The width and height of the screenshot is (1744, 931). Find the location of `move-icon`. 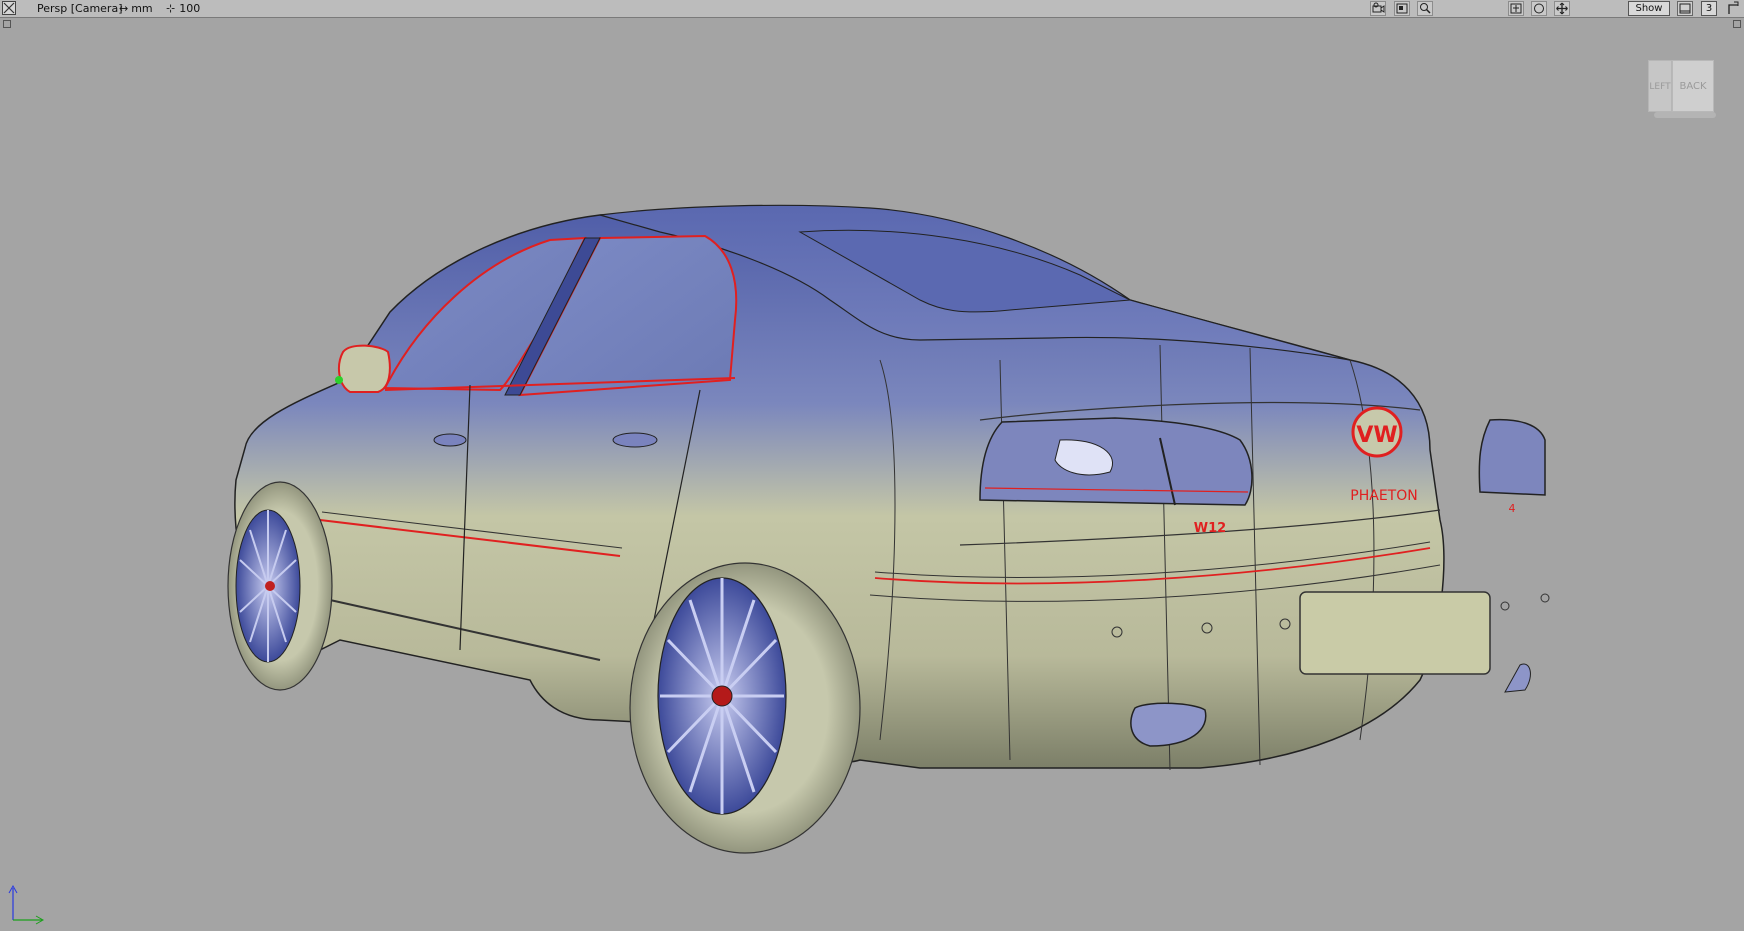

move-icon is located at coordinates (1562, 8).